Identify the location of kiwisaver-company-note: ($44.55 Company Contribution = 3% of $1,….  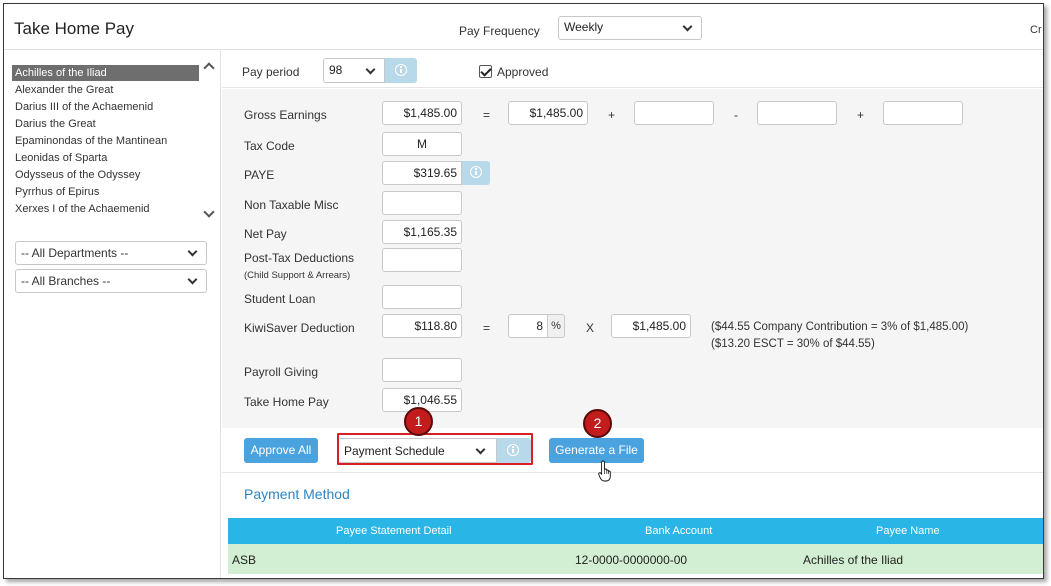
(840, 327).